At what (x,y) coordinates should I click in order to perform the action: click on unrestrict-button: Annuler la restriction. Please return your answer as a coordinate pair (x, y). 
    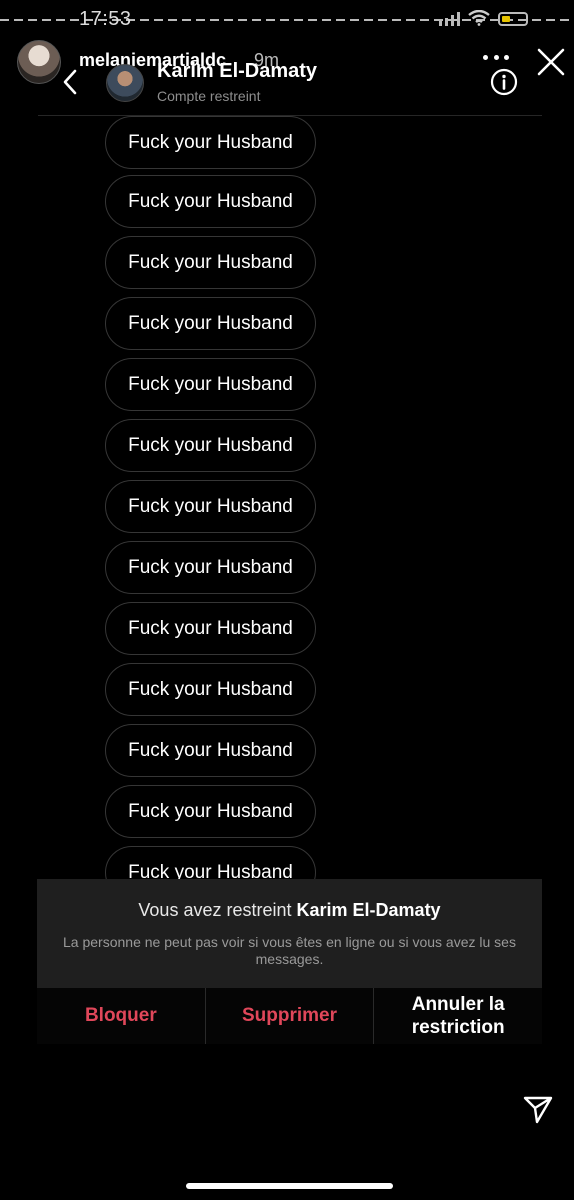
    Looking at the image, I should click on (457, 1016).